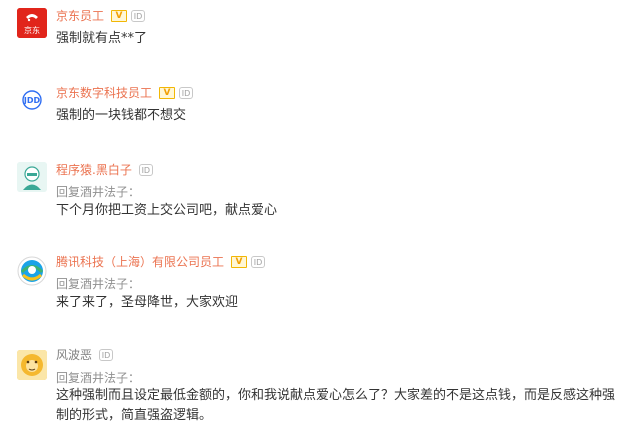  Describe the element at coordinates (94, 170) in the screenshot. I see `username-link: 程序猿.黑白子` at that location.